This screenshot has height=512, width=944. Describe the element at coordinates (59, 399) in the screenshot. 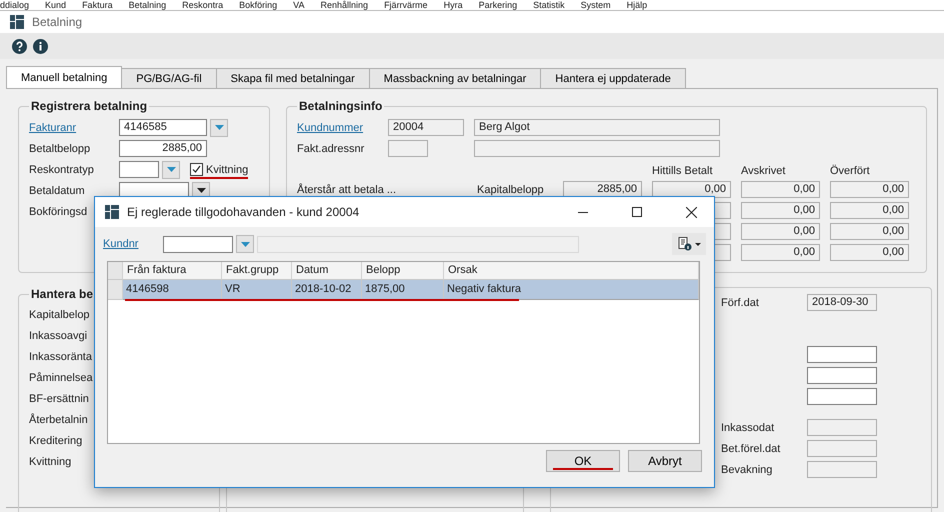

I see `field-label: BF-ersättnin` at that location.